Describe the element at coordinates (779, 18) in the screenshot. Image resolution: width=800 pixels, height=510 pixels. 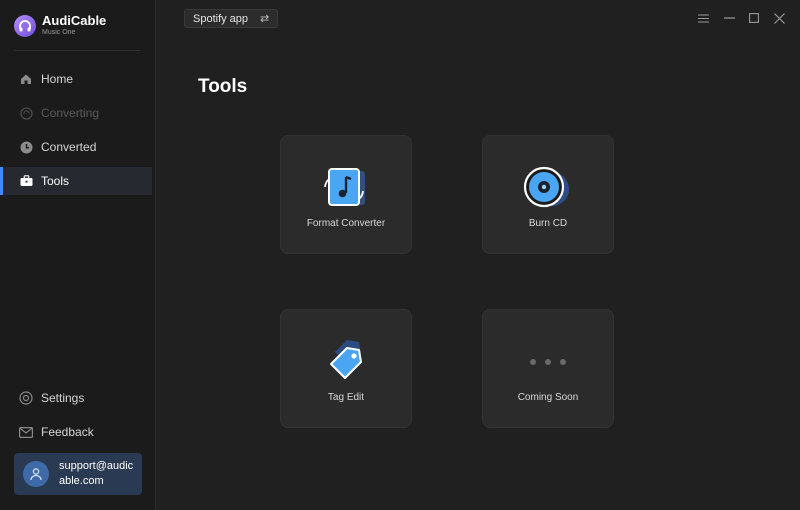
I see `close-icon` at that location.